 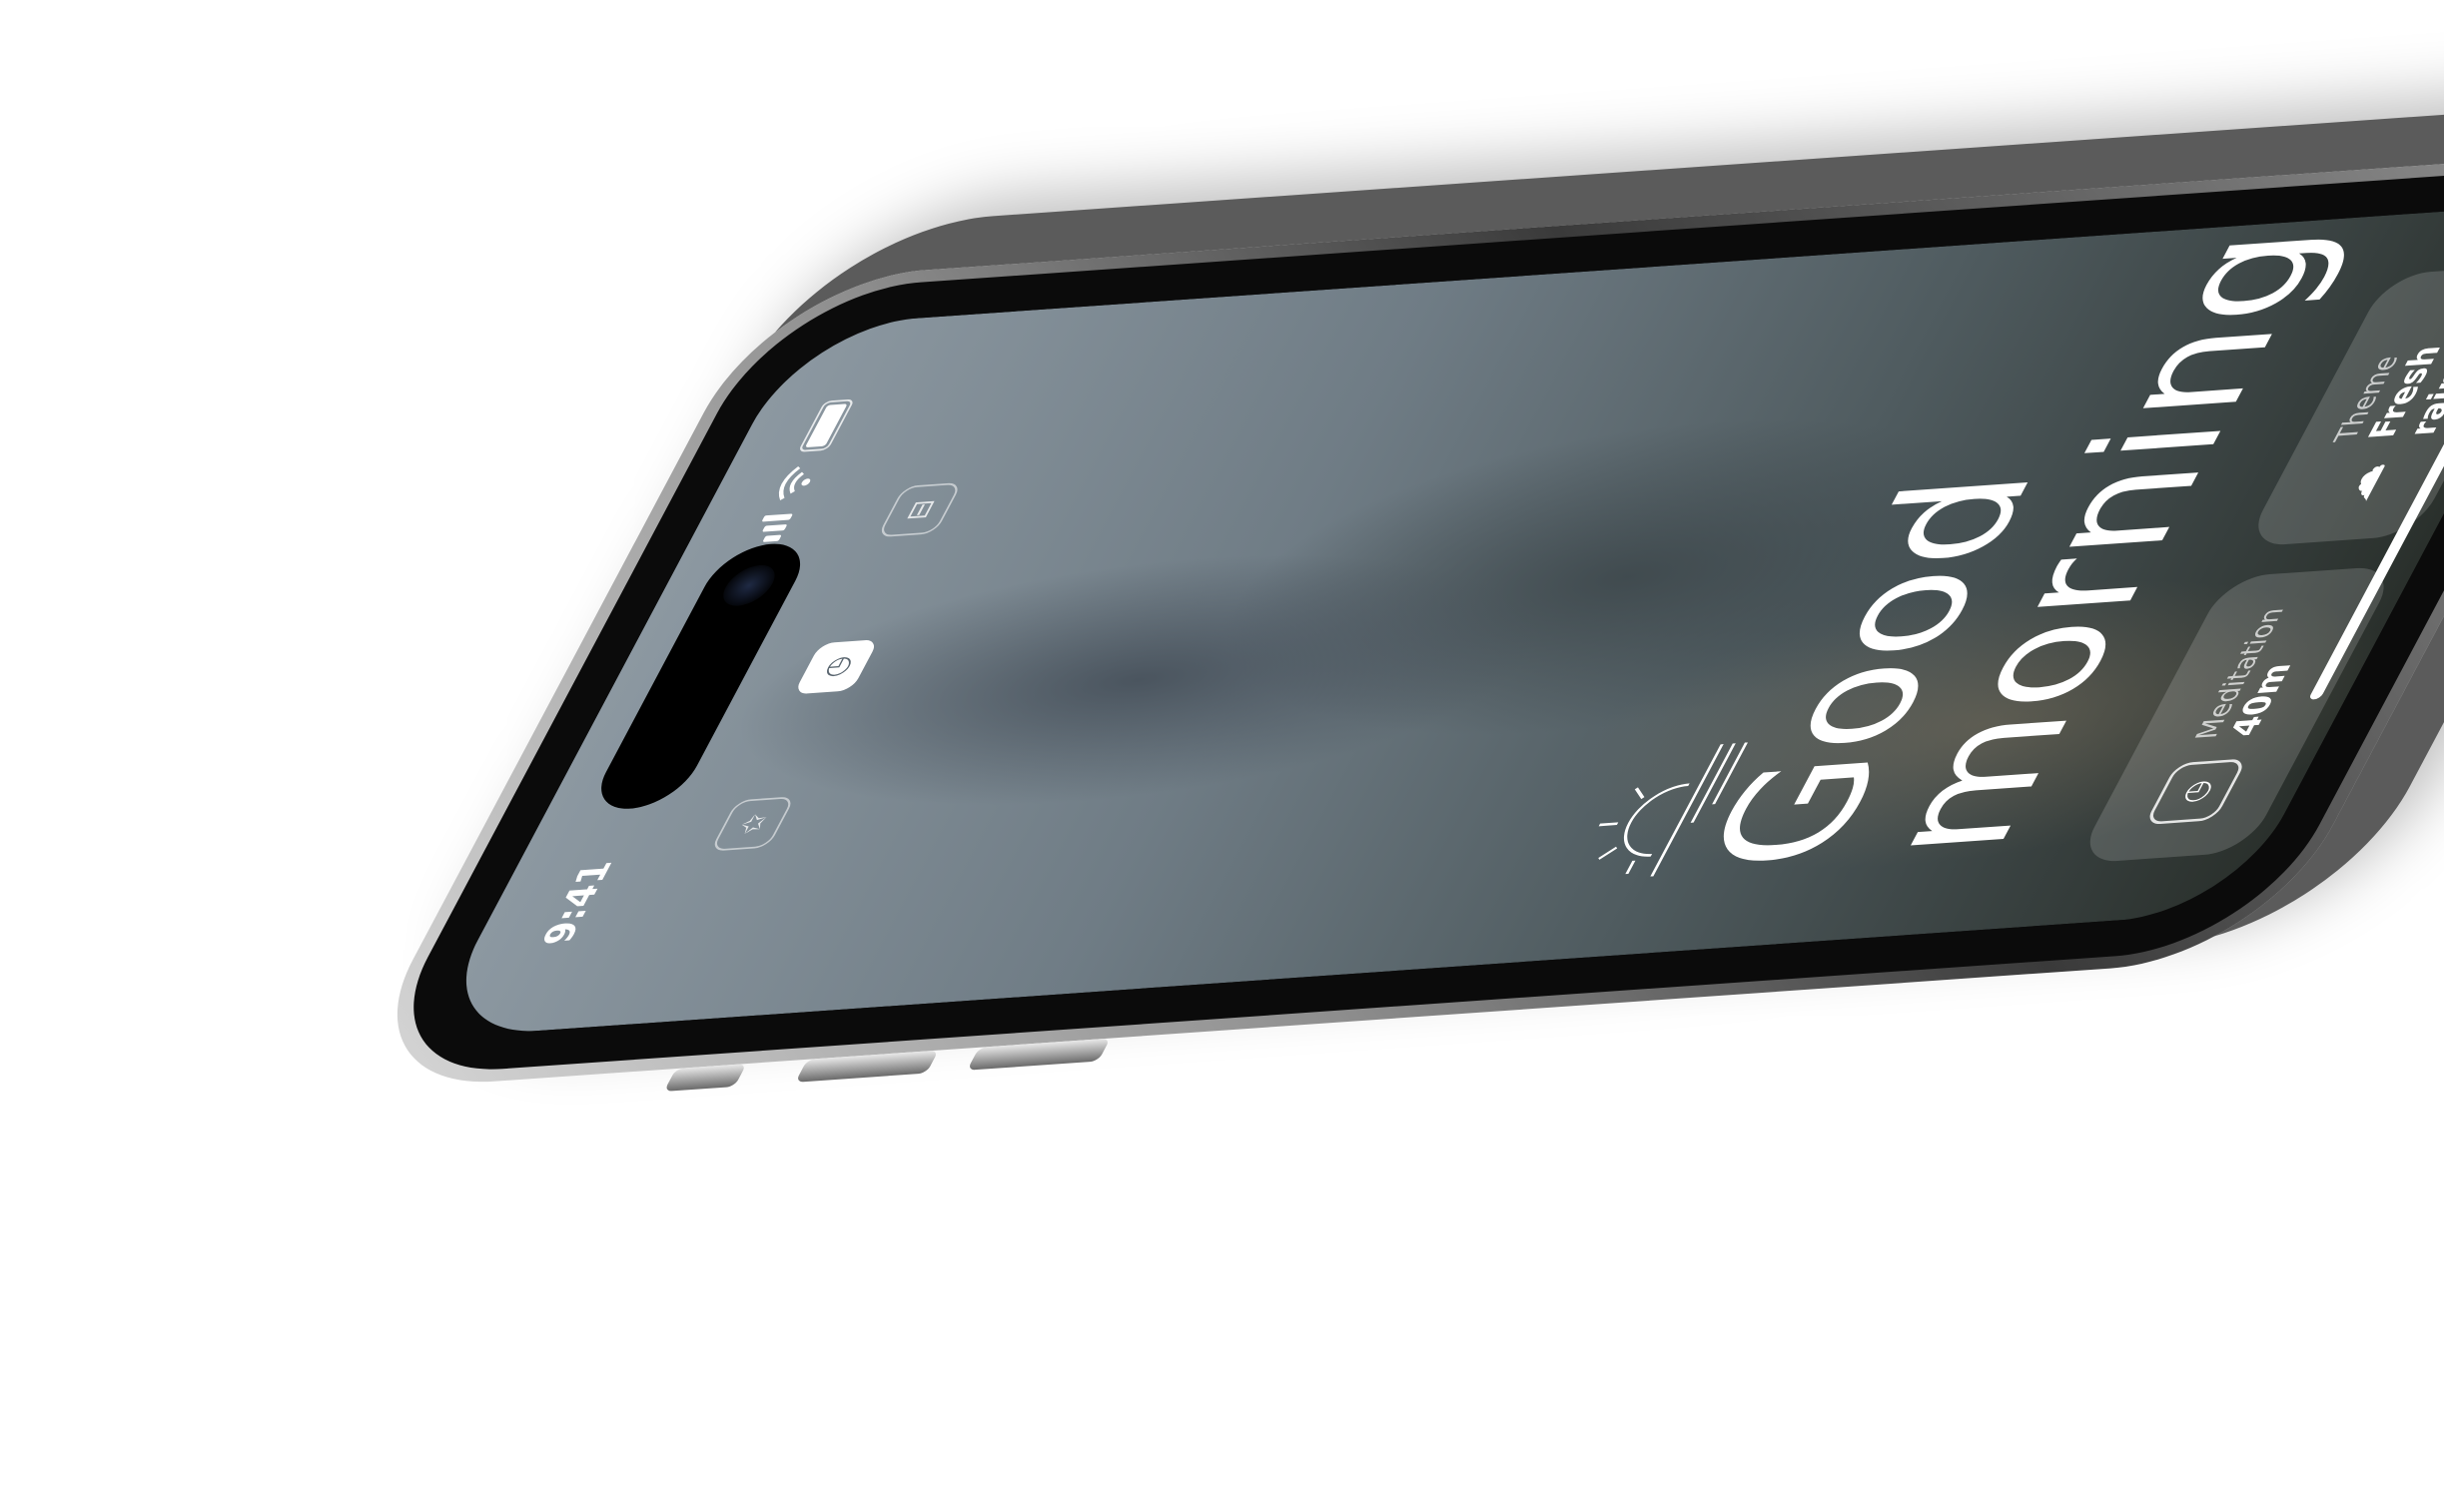 I want to click on tab-timer: ◷, so click(x=836, y=667).